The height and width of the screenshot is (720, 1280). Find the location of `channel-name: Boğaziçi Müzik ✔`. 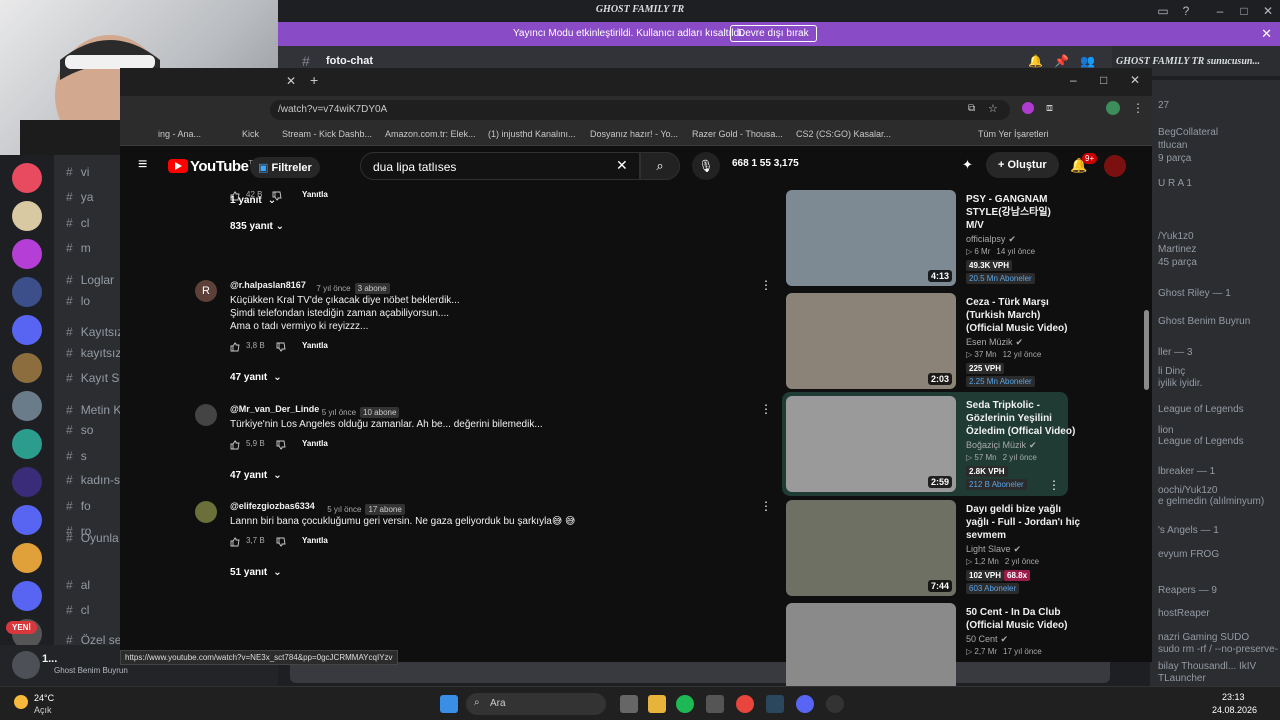

channel-name: Boğaziçi Müzik ✔ is located at coordinates (1001, 445).